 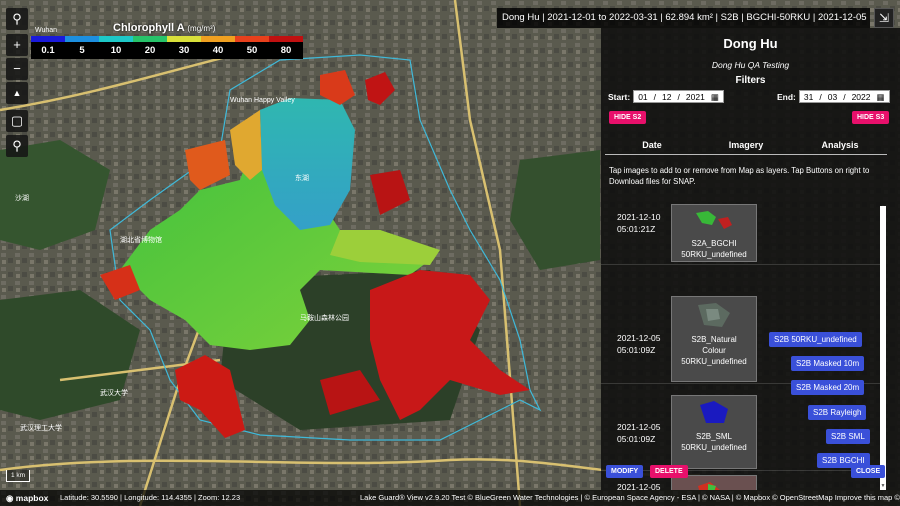 I want to click on crop-icon: ▢, so click(x=17, y=121).